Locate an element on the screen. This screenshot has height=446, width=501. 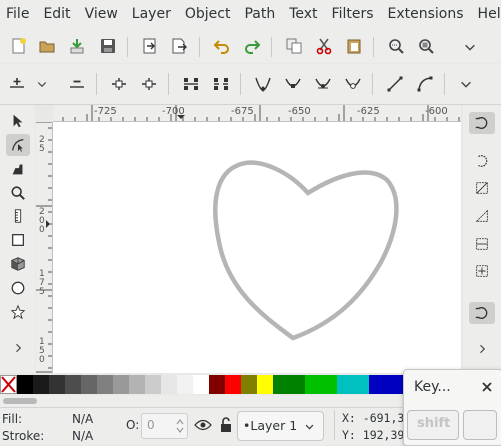
insert-options-chevron-icon is located at coordinates (42, 84).